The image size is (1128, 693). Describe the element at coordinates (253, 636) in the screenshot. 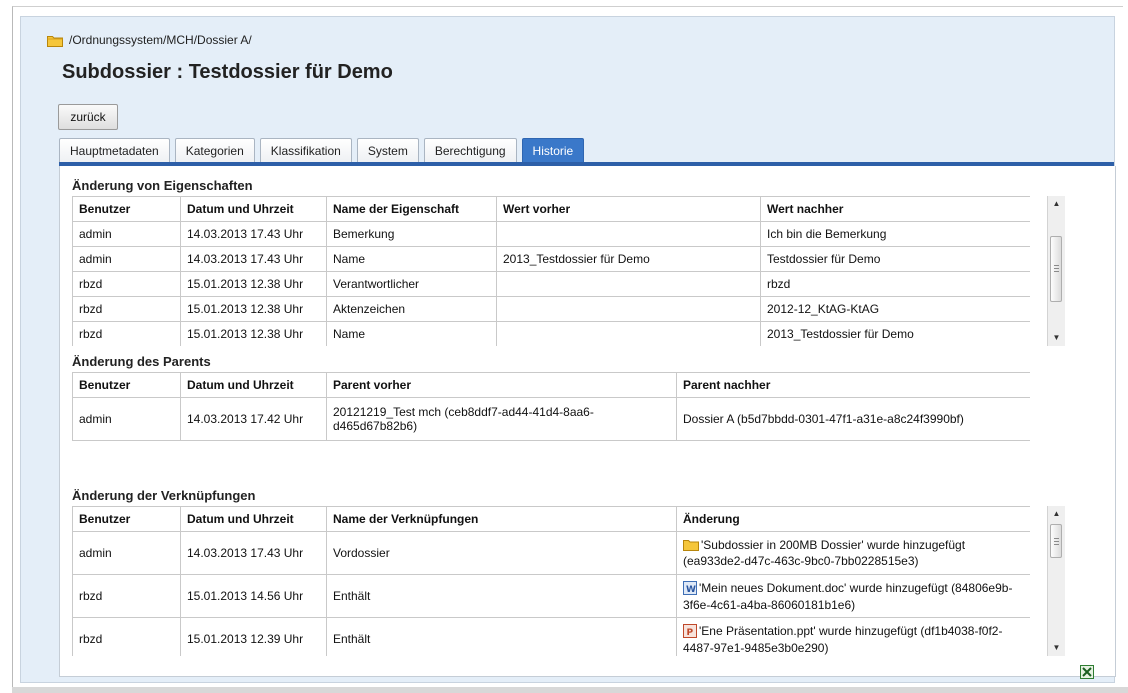

I see `cell-datetime: 15.01.2013 12.39 Uhr` at that location.